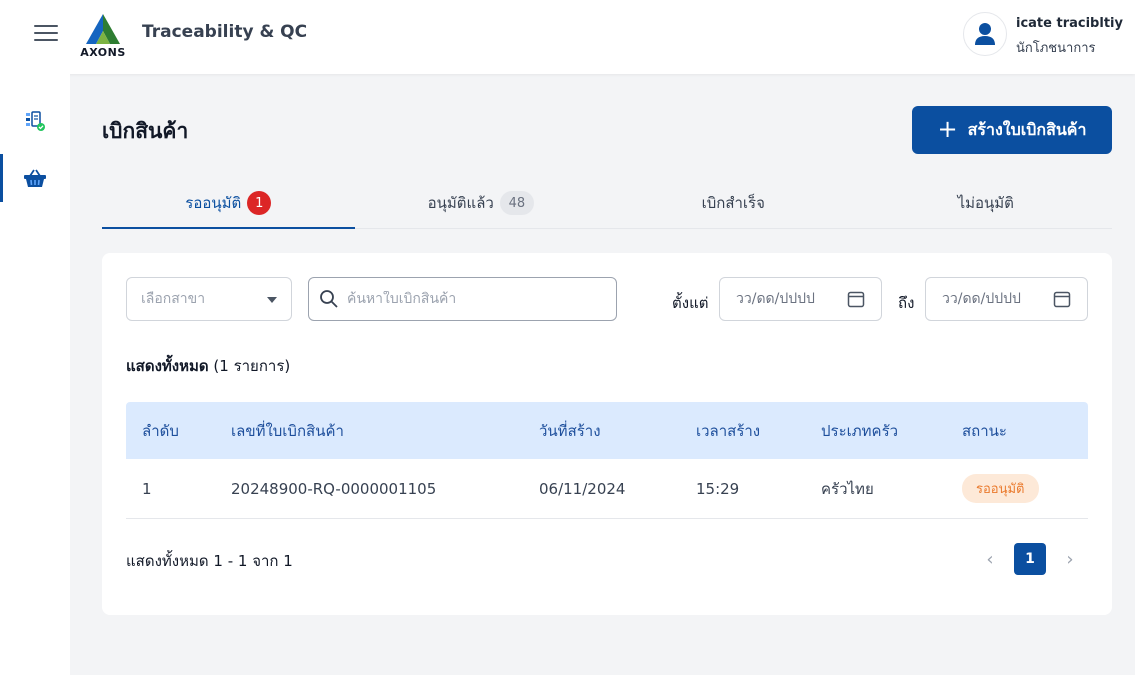 The image size is (1135, 675). Describe the element at coordinates (103, 52) in the screenshot. I see `logo-text: AXONS` at that location.